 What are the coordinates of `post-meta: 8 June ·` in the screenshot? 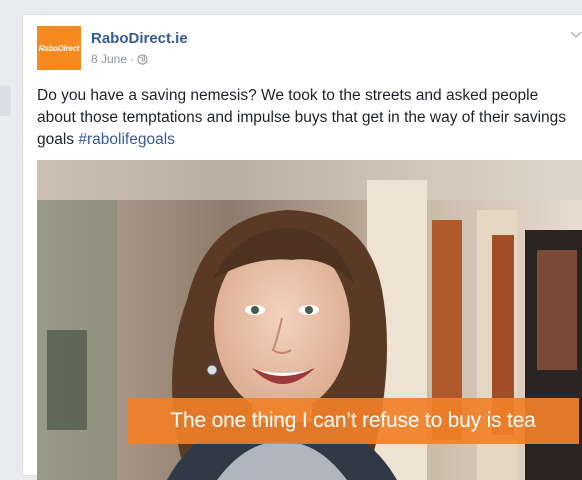 It's located at (119, 59).